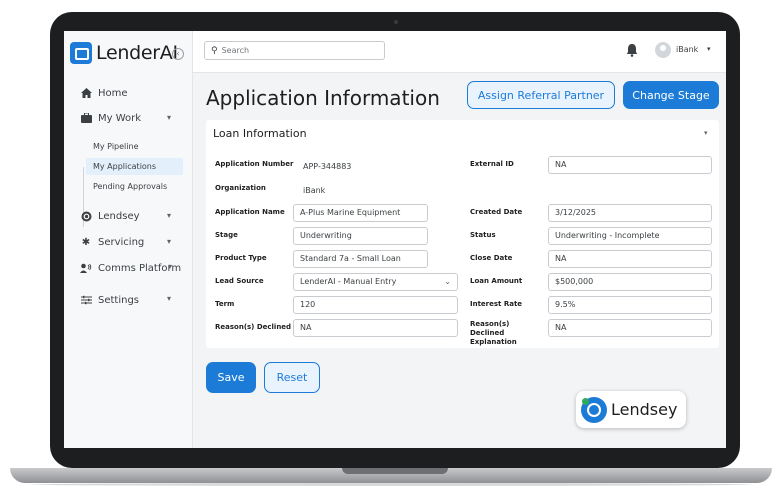 This screenshot has width=778, height=486. I want to click on reset-button: Reset, so click(292, 377).